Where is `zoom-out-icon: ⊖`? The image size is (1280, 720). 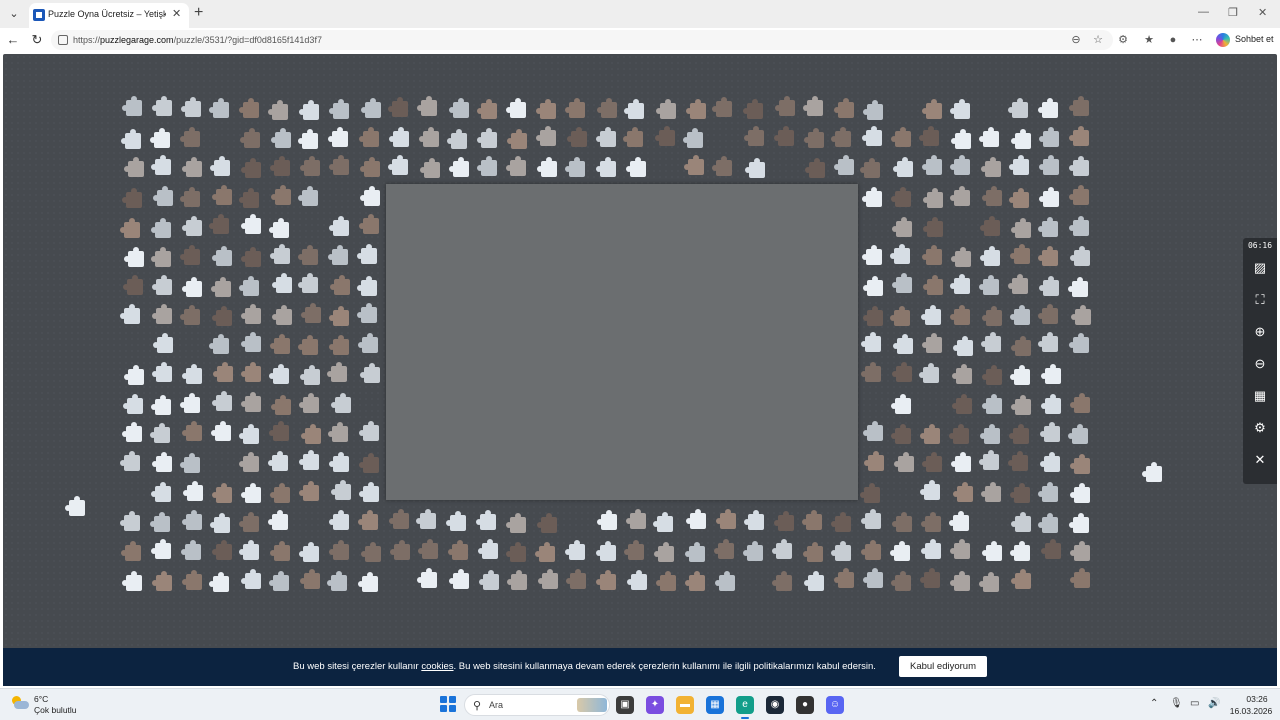 zoom-out-icon: ⊖ is located at coordinates (1260, 364).